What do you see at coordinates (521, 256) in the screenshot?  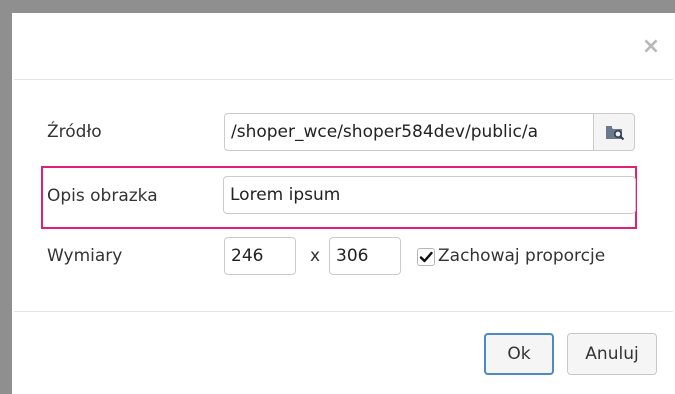 I see `keep-ratio-label: Zachowaj proporcje` at bounding box center [521, 256].